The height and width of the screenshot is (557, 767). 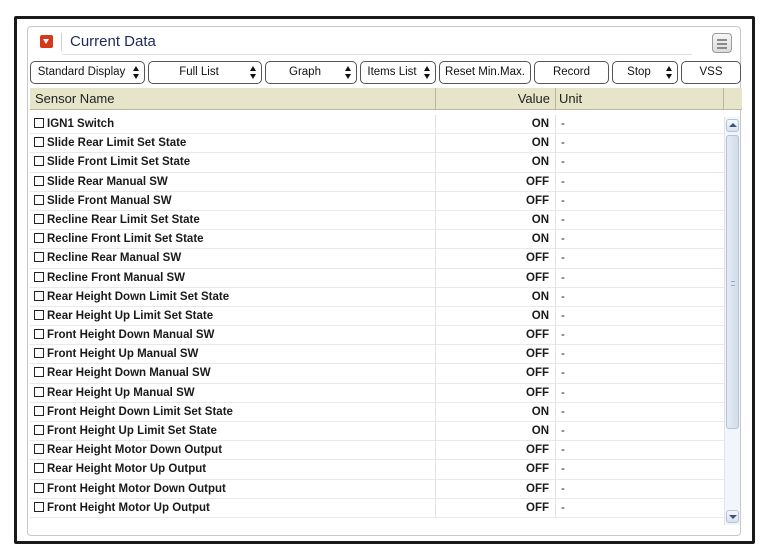 What do you see at coordinates (233, 470) in the screenshot?
I see `sensor-name-cell: Rear Height Motor Up Output` at bounding box center [233, 470].